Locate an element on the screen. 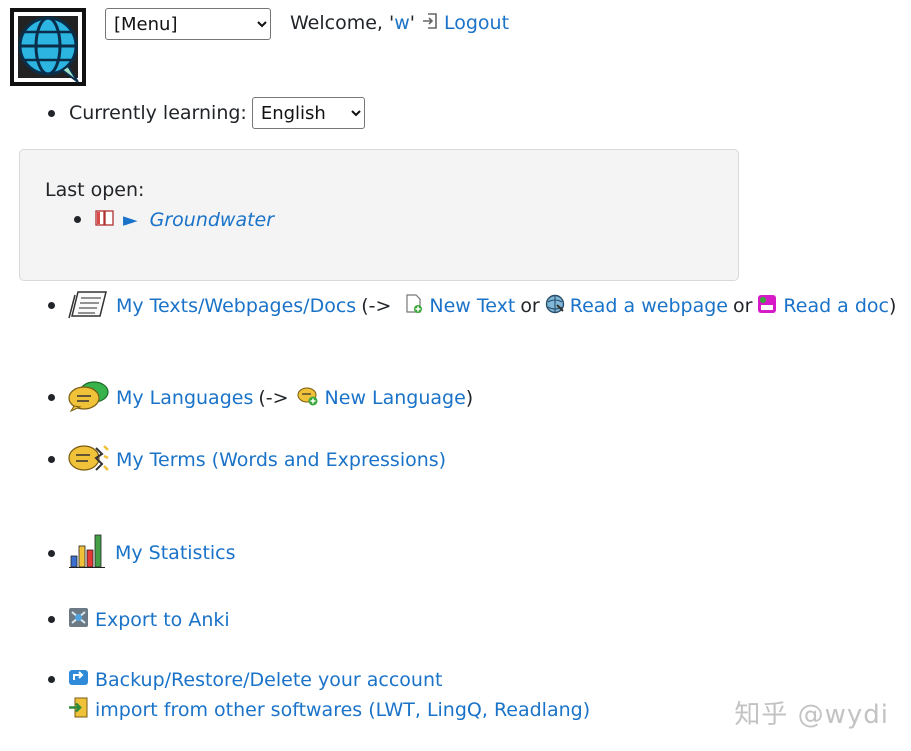  my-statistics-link: My Statistics is located at coordinates (175, 553).